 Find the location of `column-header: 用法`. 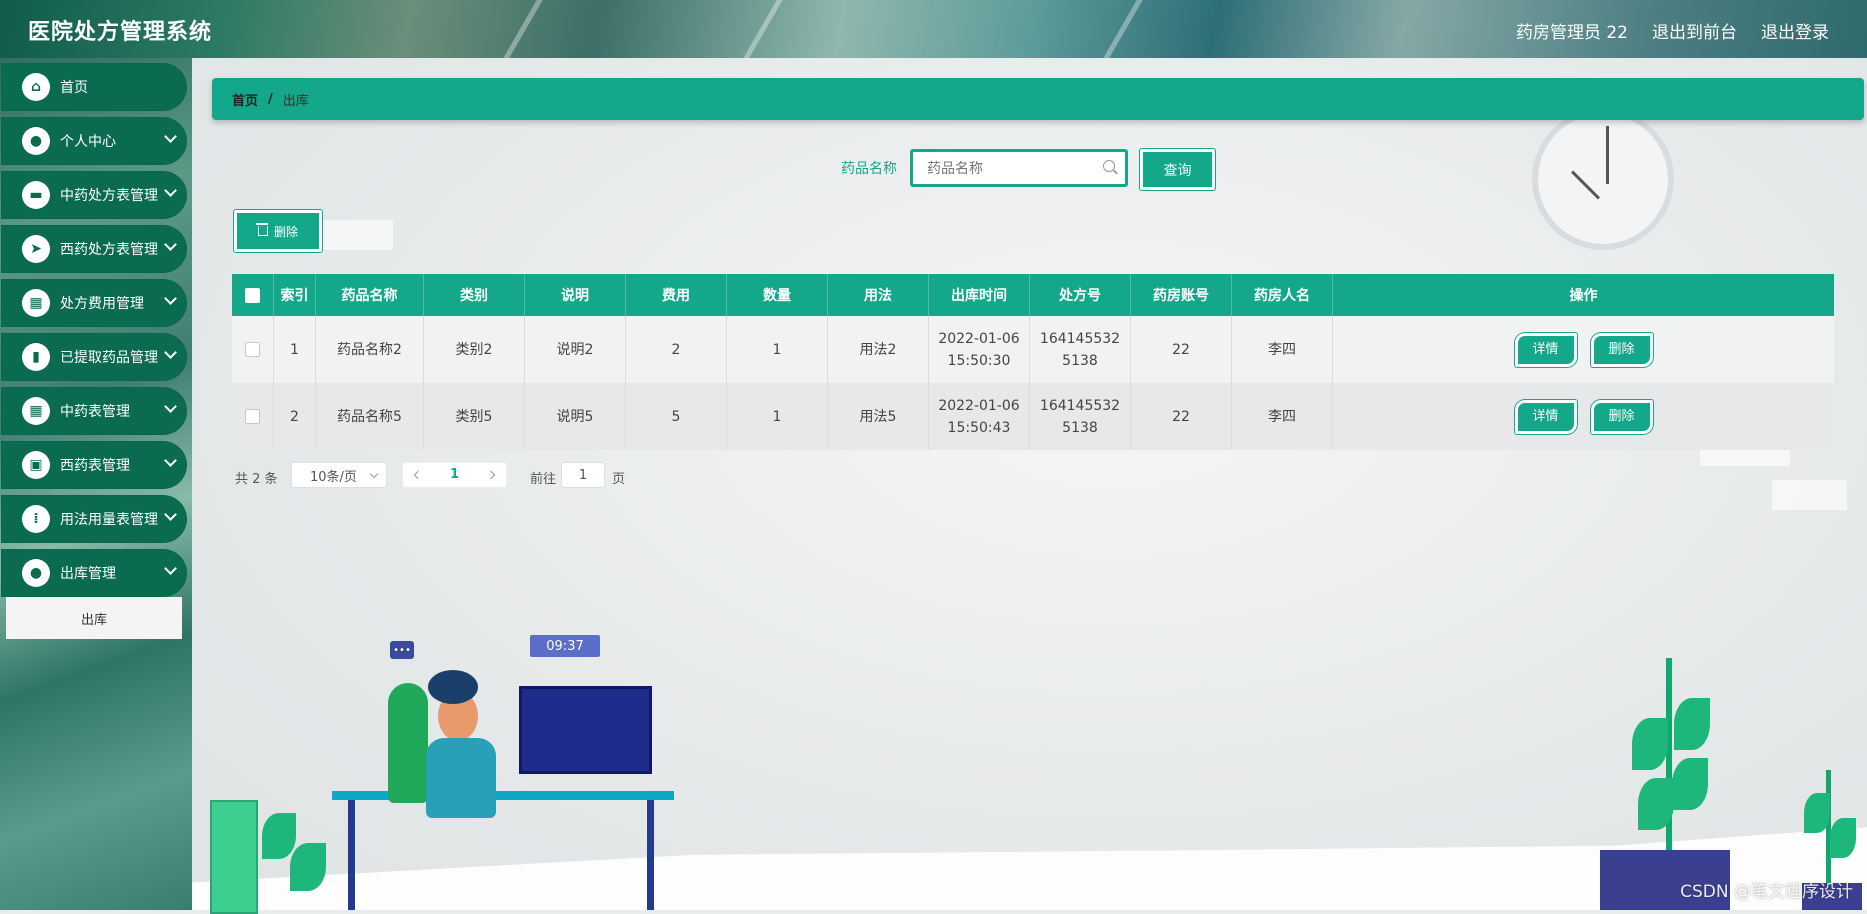

column-header: 用法 is located at coordinates (878, 295).